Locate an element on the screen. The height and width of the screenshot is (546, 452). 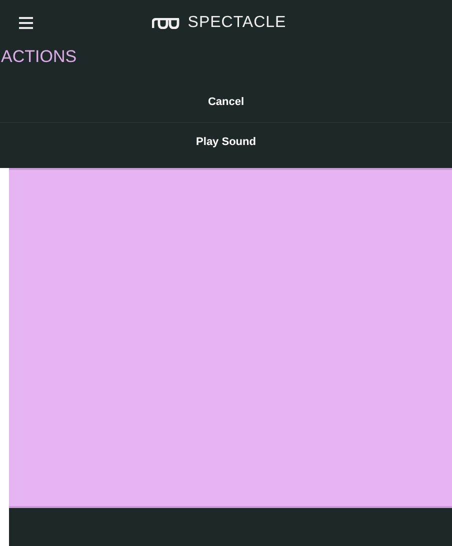
glasses-icon is located at coordinates (166, 23).